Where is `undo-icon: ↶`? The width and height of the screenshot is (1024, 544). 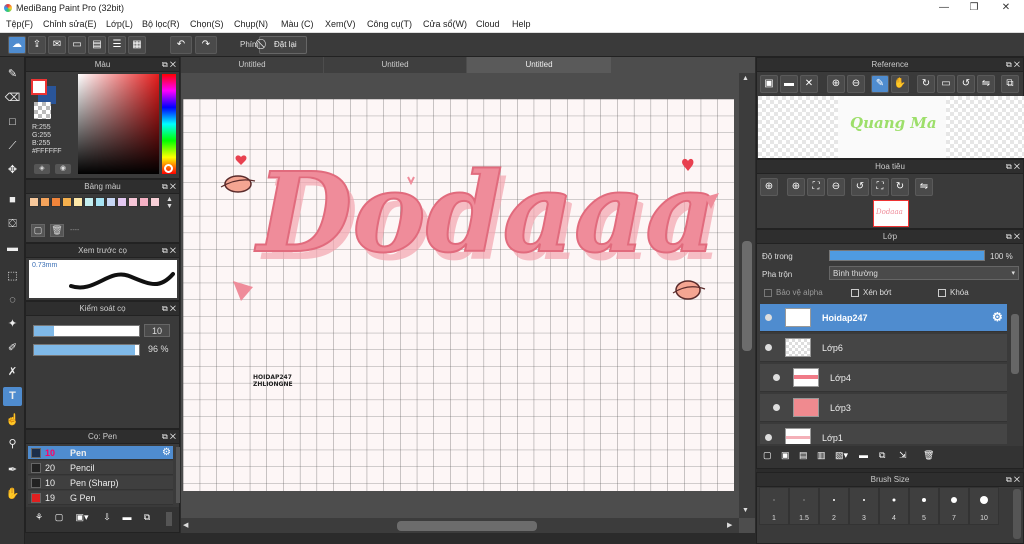
undo-icon: ↶ is located at coordinates (181, 45).